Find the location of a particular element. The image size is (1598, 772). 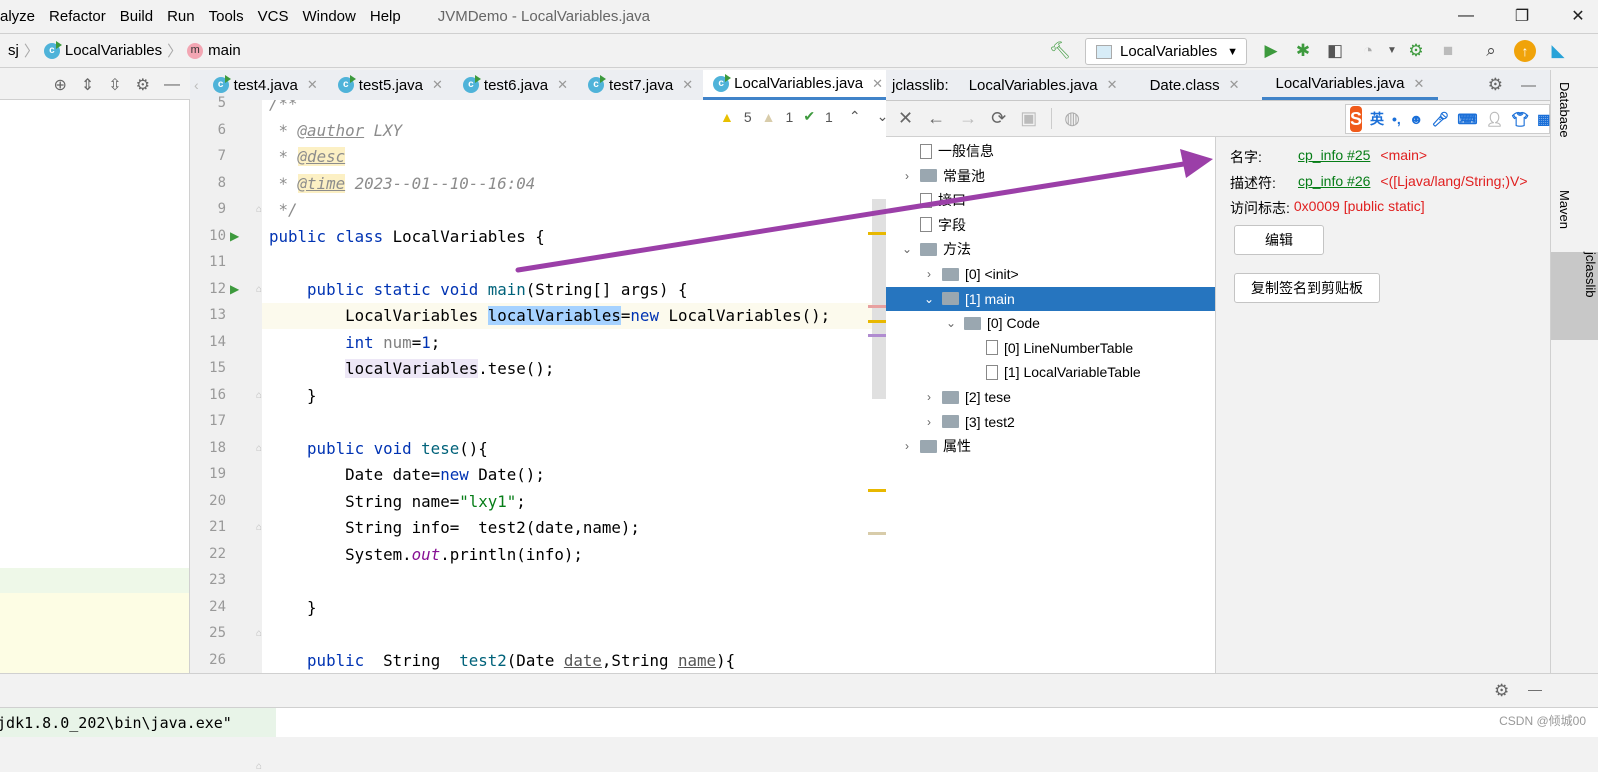

toolbox-icon: ◣ is located at coordinates (1558, 51).